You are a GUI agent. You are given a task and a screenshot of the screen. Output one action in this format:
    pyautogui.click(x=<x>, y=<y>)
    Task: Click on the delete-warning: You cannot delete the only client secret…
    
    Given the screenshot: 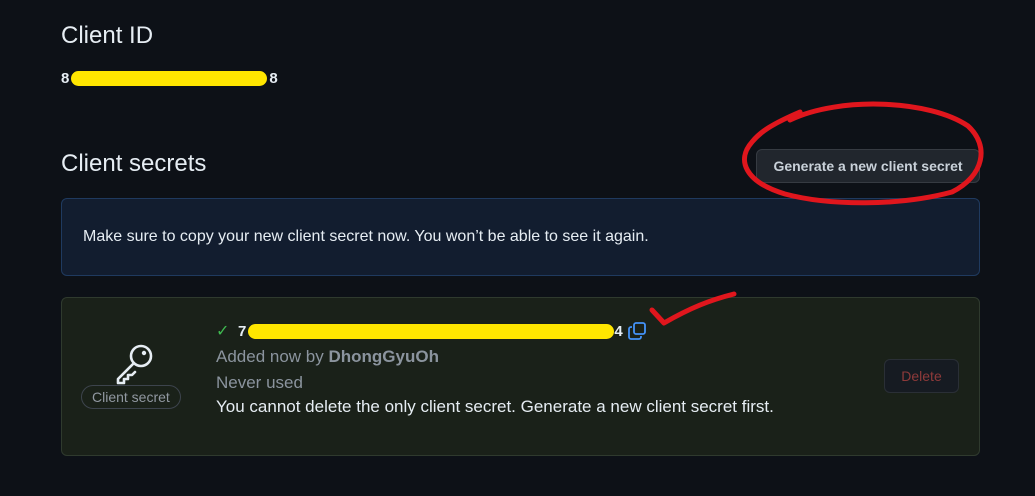 What is the action you would take?
    pyautogui.click(x=495, y=406)
    